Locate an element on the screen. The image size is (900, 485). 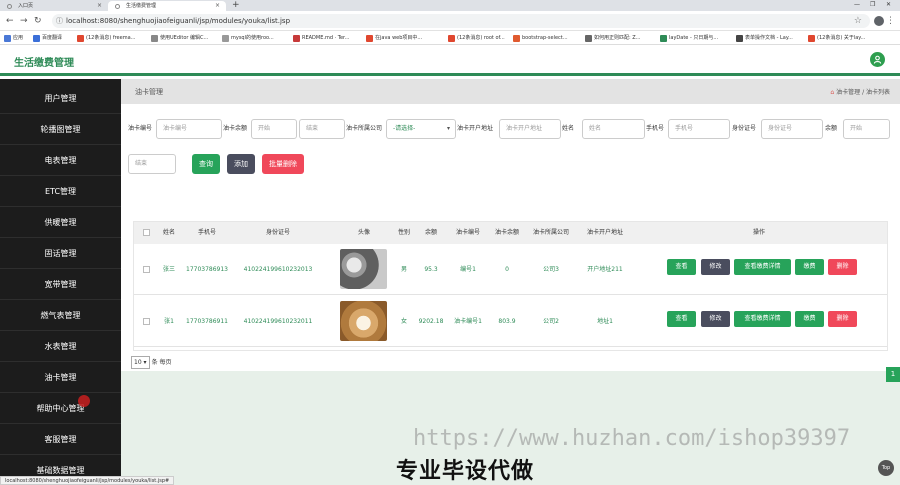
sidebar-item-users: 用户管理 is located at coordinates (60, 98).